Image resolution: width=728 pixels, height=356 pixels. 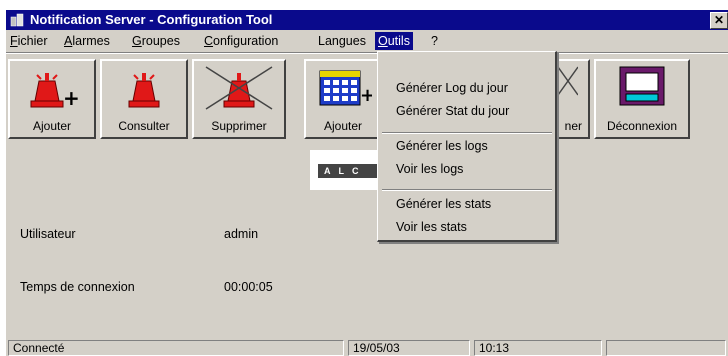 I want to click on group-add-button: + Ajouter, so click(x=343, y=99).